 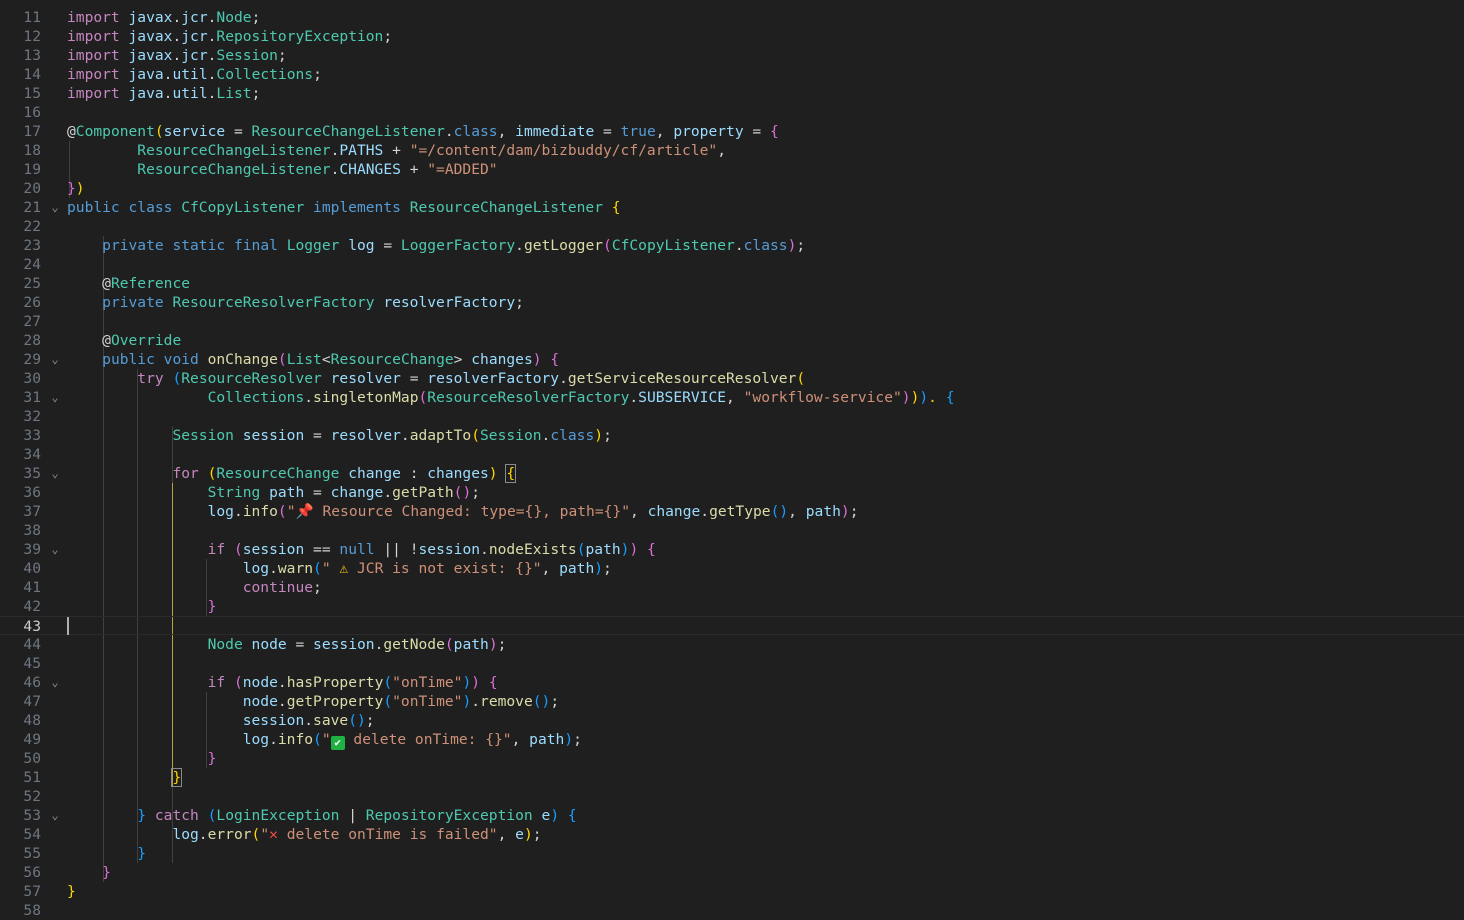 What do you see at coordinates (732, 283) in the screenshot?
I see `code-line: 25 @Reference` at bounding box center [732, 283].